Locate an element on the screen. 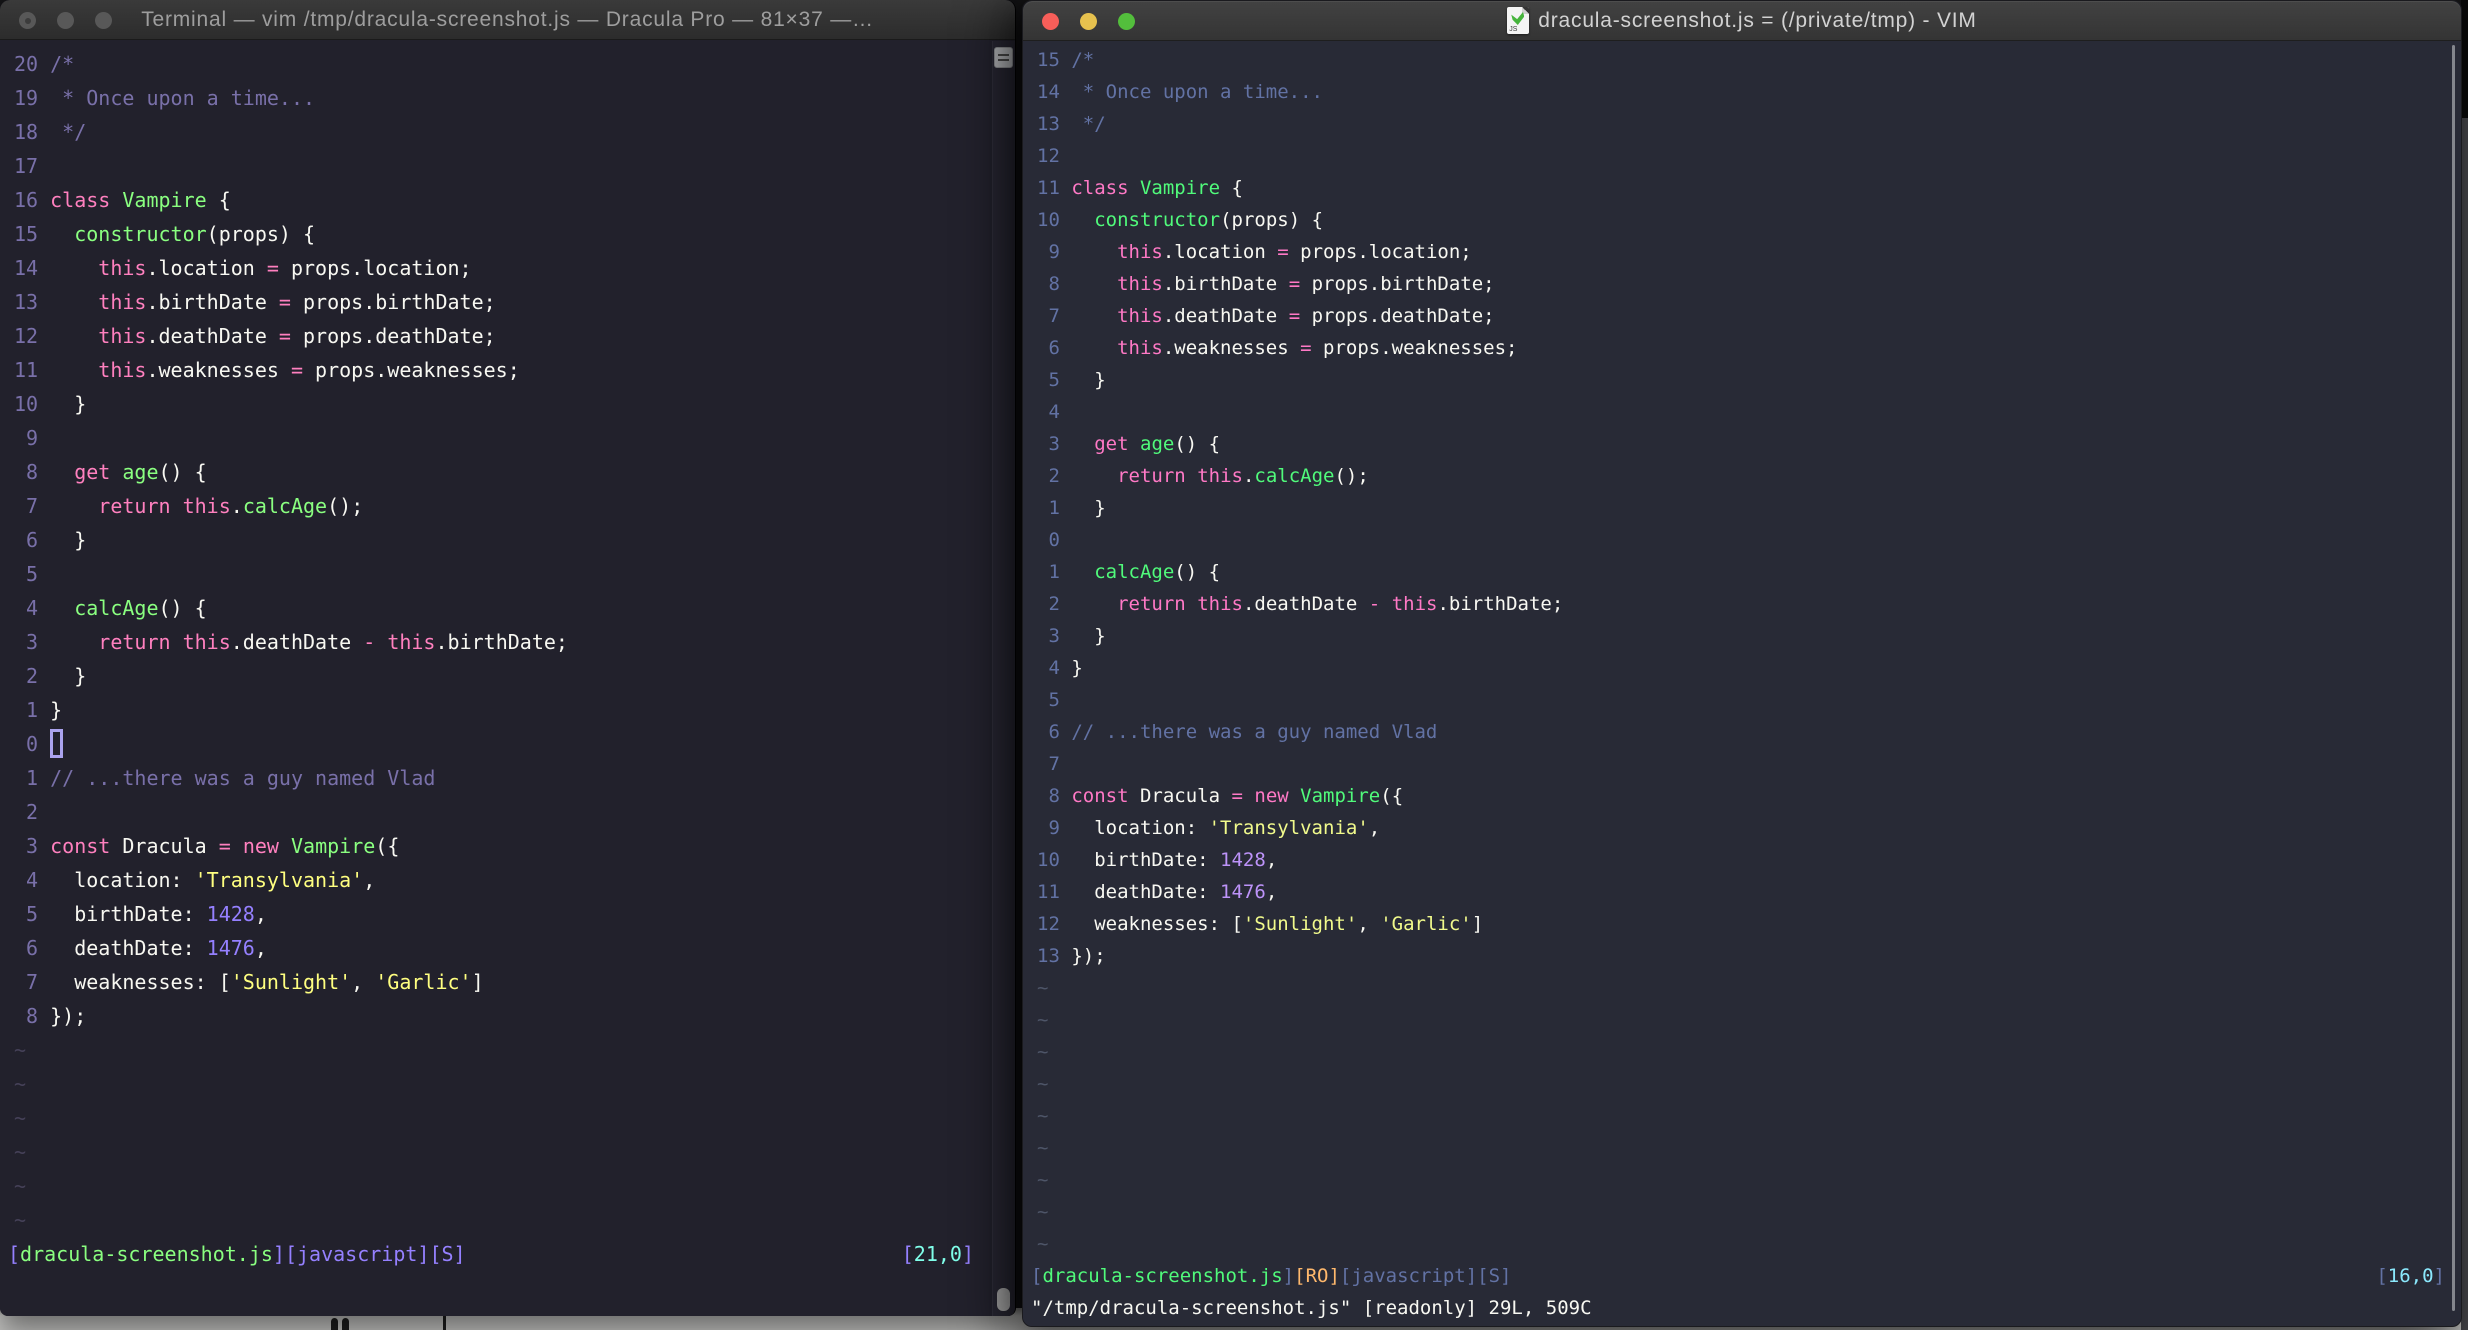 The width and height of the screenshot is (2468, 1330). code-line: 6 this.weaknesses = props.weaknesses; is located at coordinates (1277, 348).